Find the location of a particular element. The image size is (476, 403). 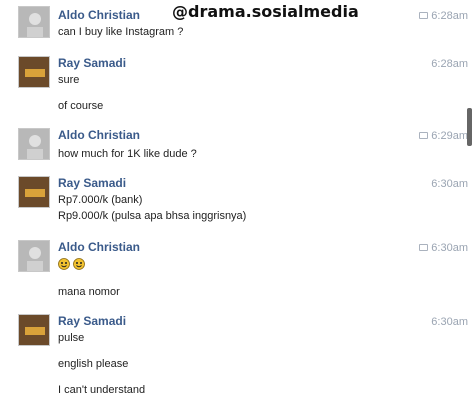

timestamp: 6:29am is located at coordinates (443, 136).